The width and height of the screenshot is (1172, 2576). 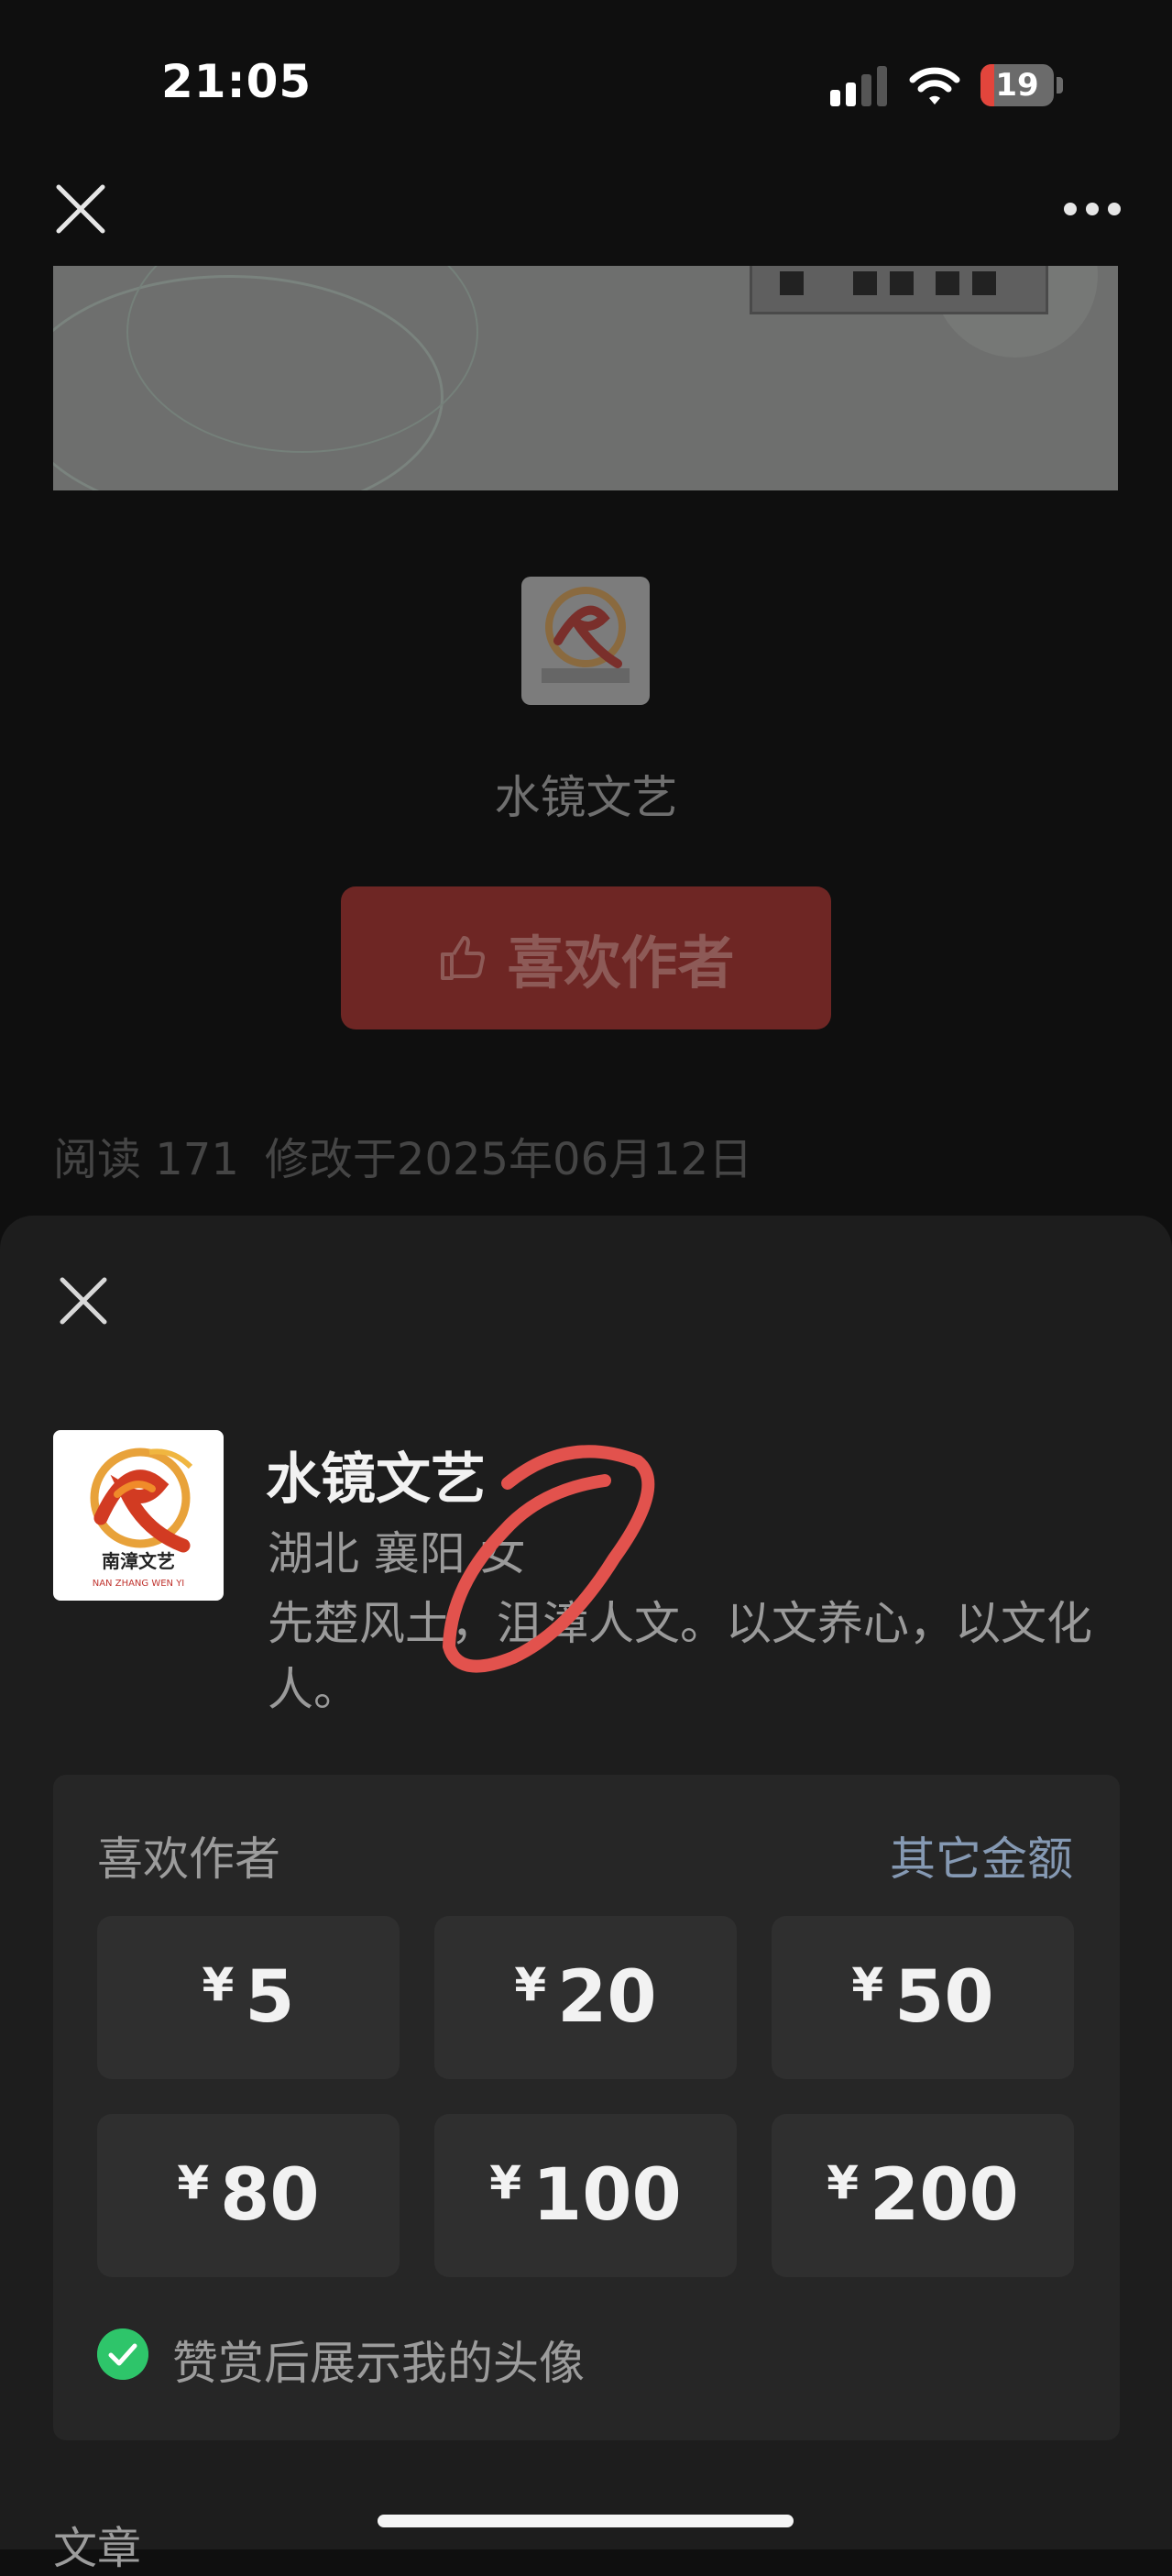 What do you see at coordinates (621, 963) in the screenshot?
I see `like-author-label: 喜欢作者` at bounding box center [621, 963].